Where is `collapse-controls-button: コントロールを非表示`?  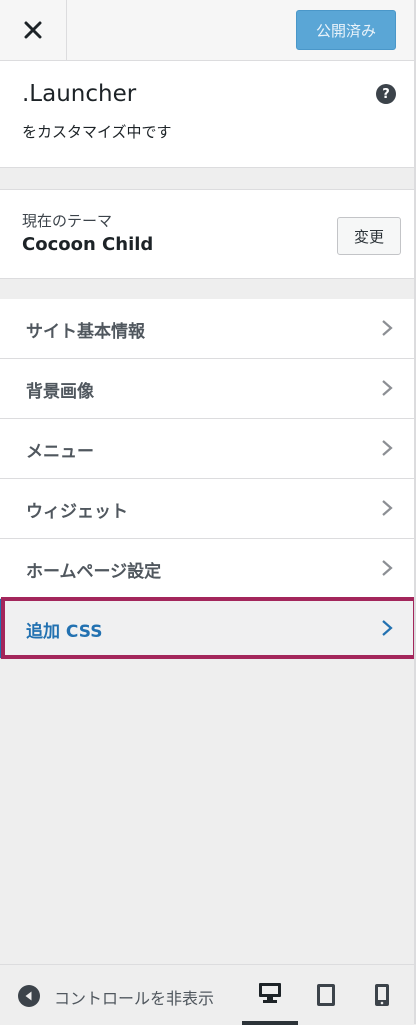
collapse-controls-button: コントロールを非表示 is located at coordinates (120, 995).